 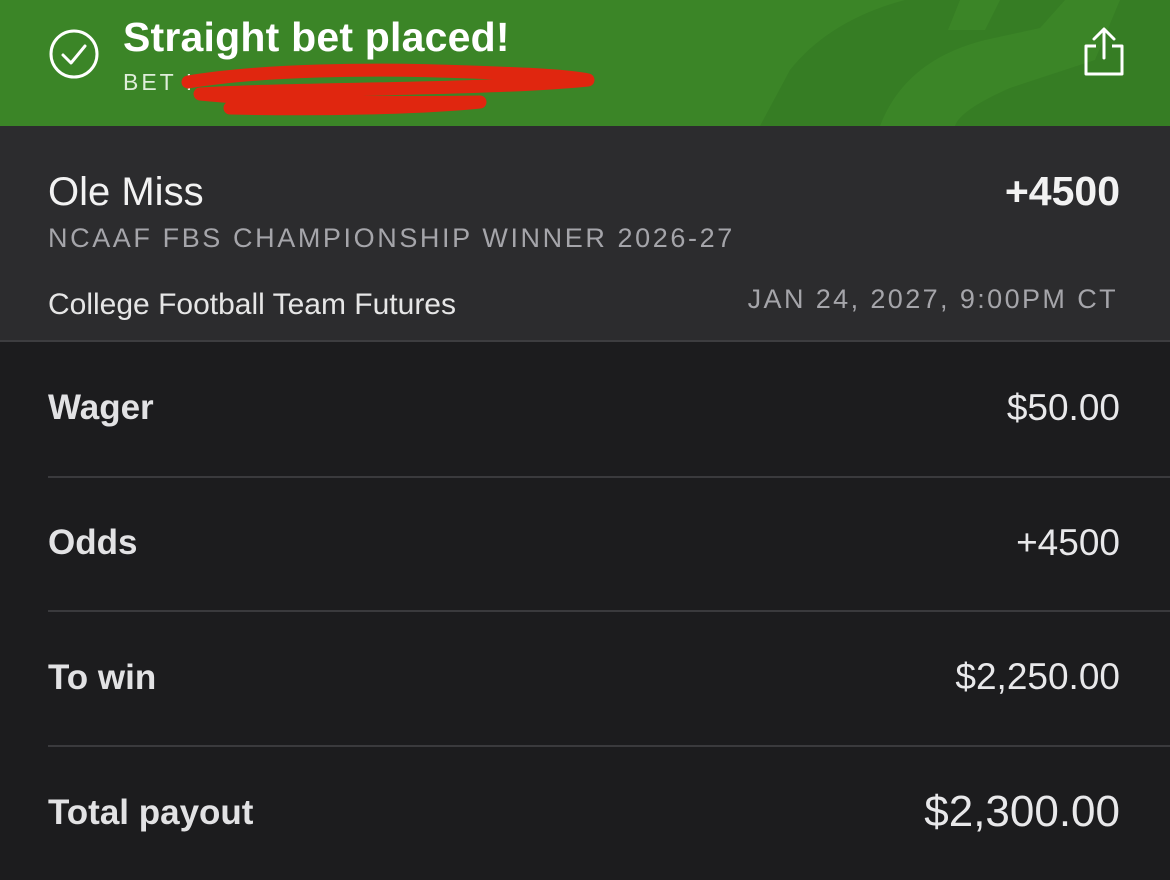 I want to click on event-time: JAN 24, 2027, 9:00PM CT, so click(x=932, y=299).